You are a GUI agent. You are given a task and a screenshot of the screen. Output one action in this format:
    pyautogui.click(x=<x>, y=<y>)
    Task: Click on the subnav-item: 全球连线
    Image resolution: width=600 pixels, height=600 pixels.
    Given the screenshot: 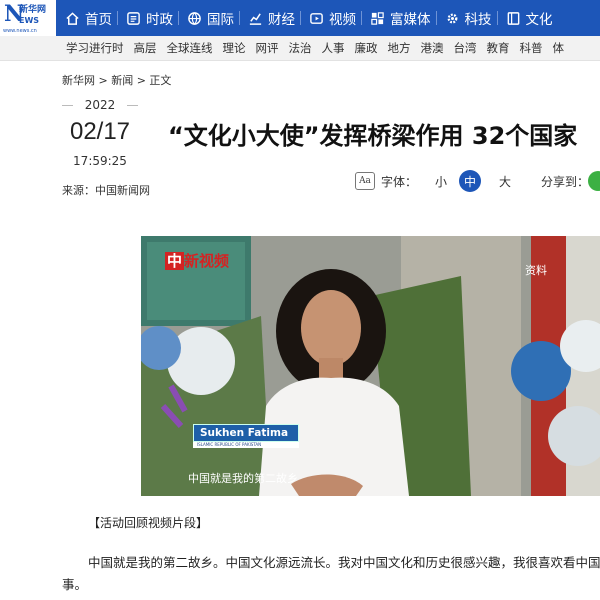 What is the action you would take?
    pyautogui.click(x=190, y=48)
    